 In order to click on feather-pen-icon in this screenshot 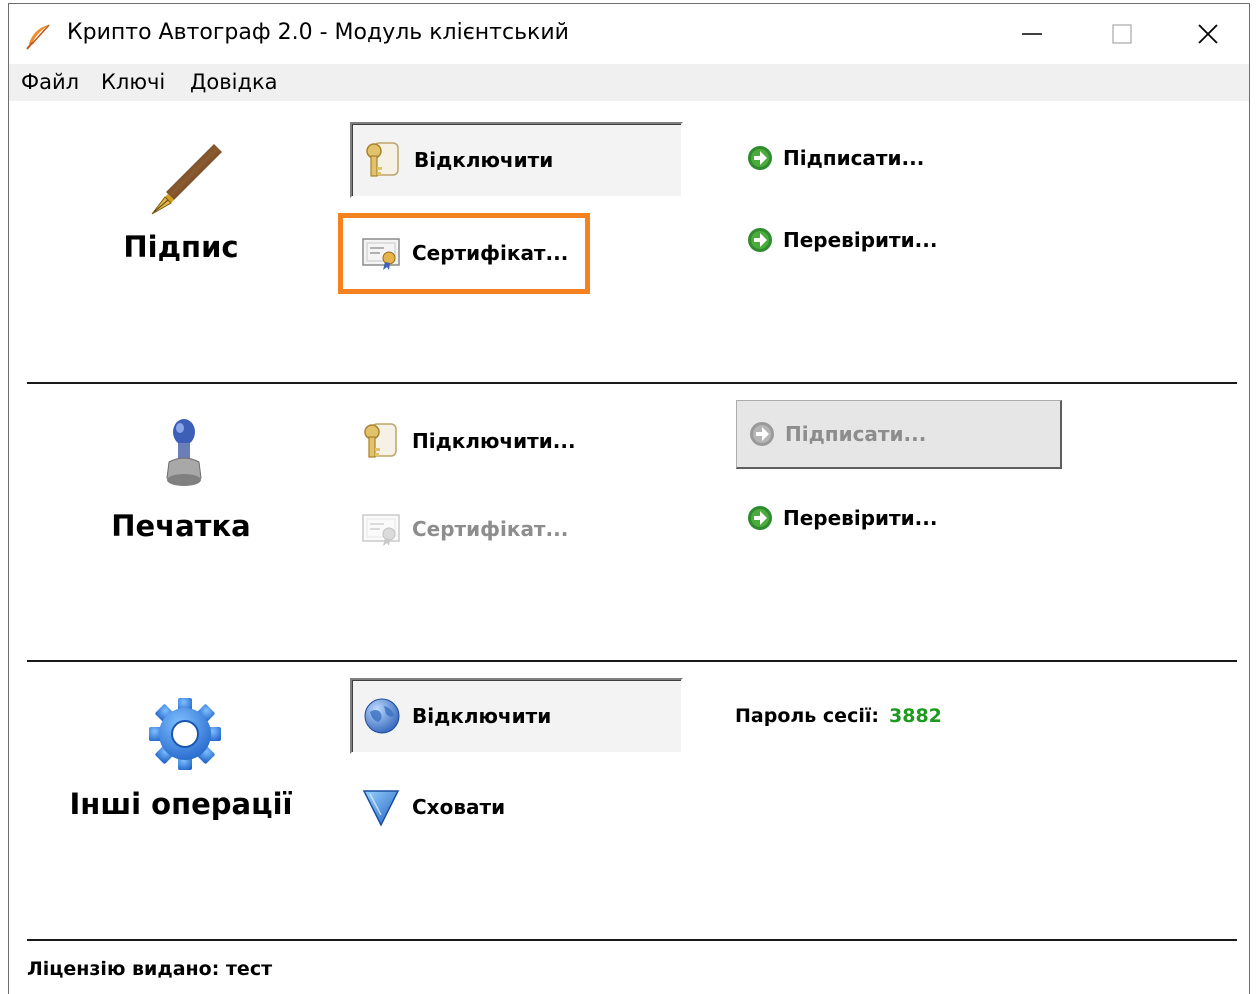, I will do `click(38, 37)`.